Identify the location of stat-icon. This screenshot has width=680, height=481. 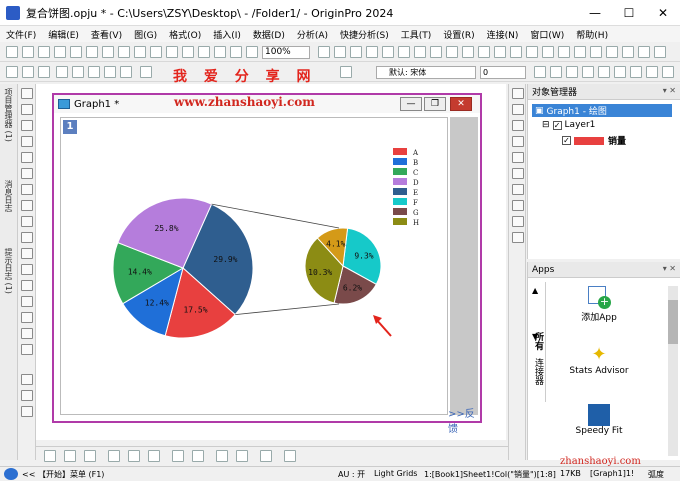
(242, 456).